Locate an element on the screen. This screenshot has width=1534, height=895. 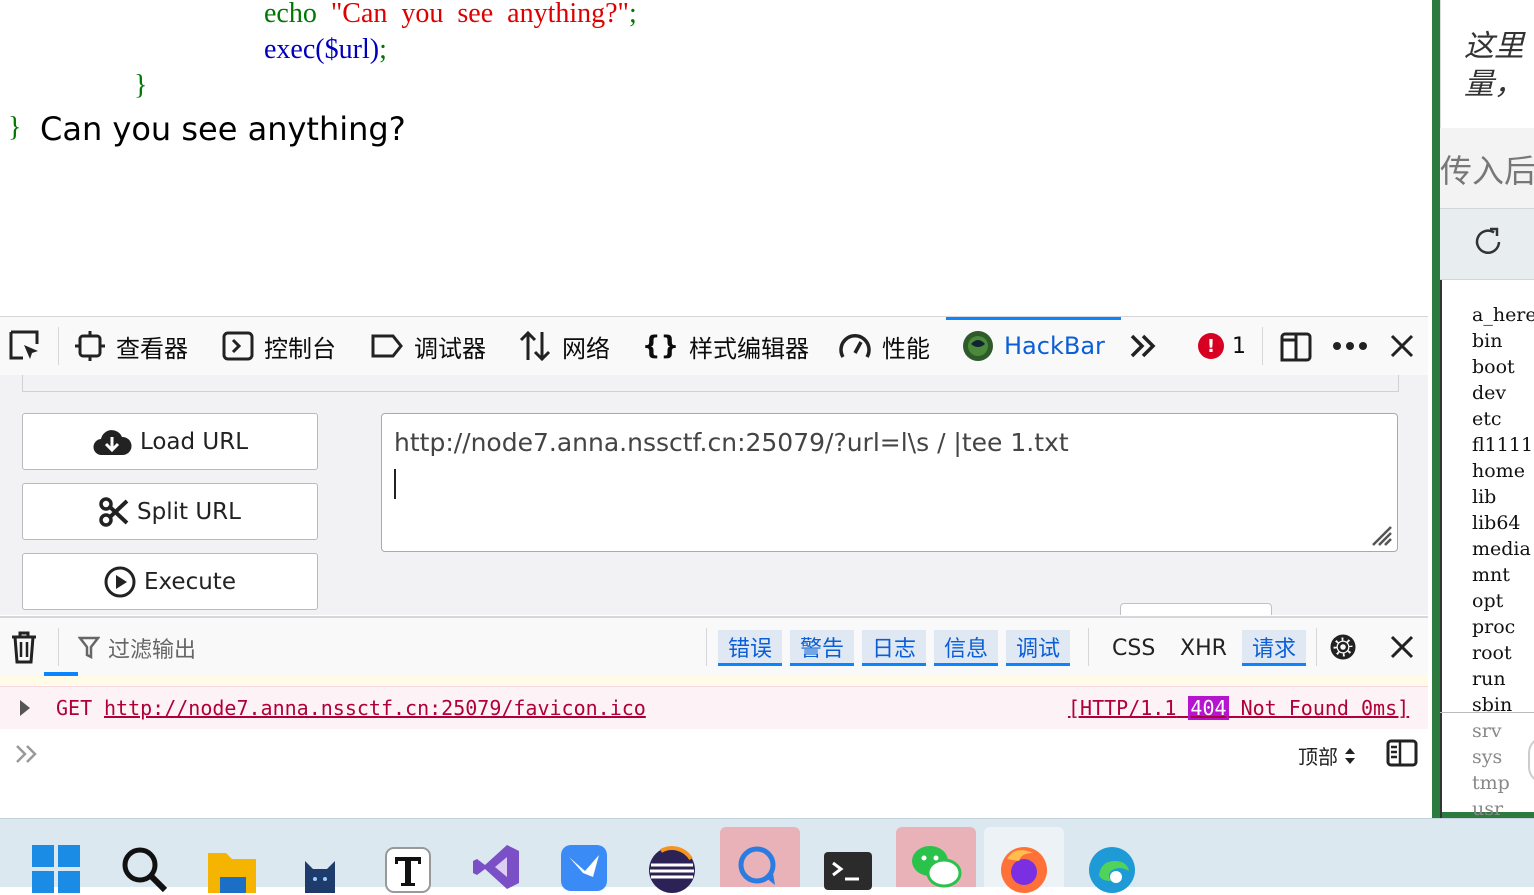
list-item: fl1111a is located at coordinates (1503, 445).